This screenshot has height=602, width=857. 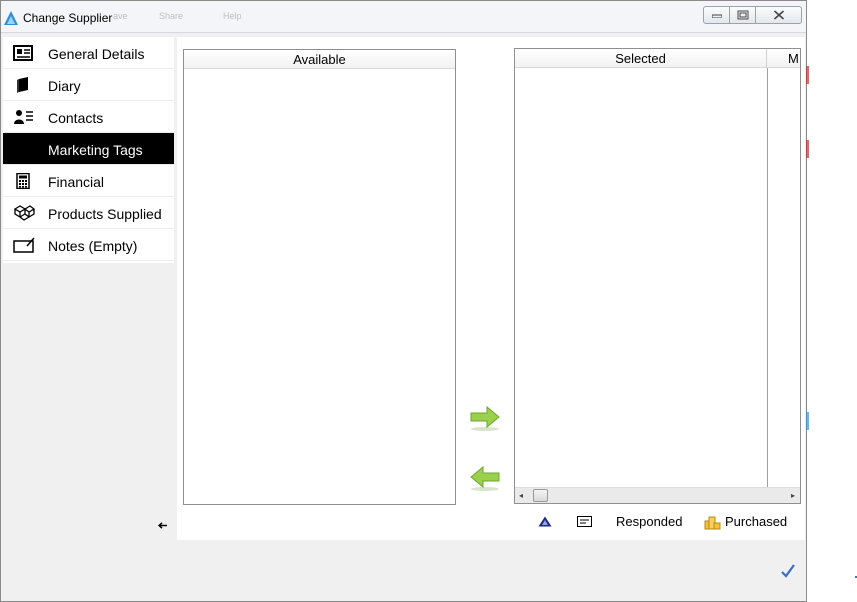 What do you see at coordinates (403, 571) in the screenshot?
I see `dialog-footer` at bounding box center [403, 571].